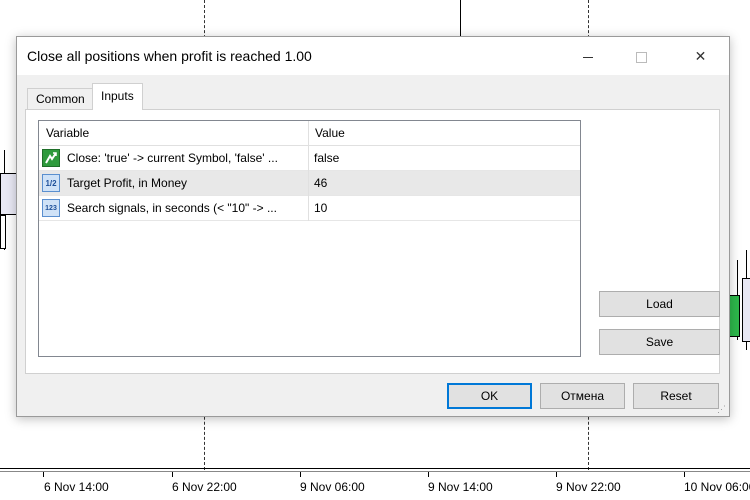 Image resolution: width=750 pixels, height=500 pixels. Describe the element at coordinates (76, 487) in the screenshot. I see `x-axis-label: 6 Nov 14:00` at that location.